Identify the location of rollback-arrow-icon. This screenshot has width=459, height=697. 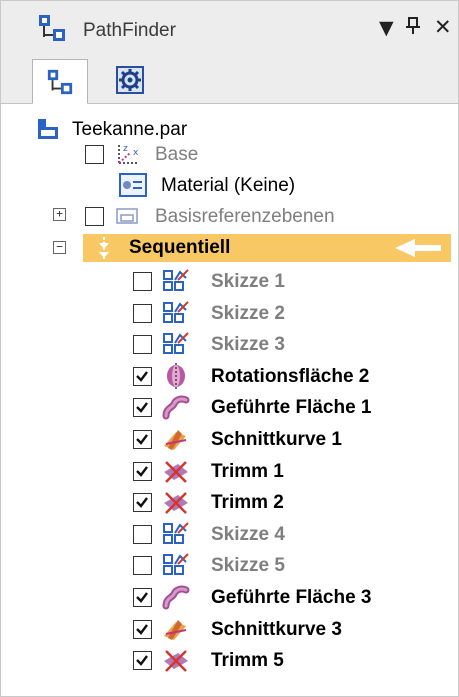
(418, 248).